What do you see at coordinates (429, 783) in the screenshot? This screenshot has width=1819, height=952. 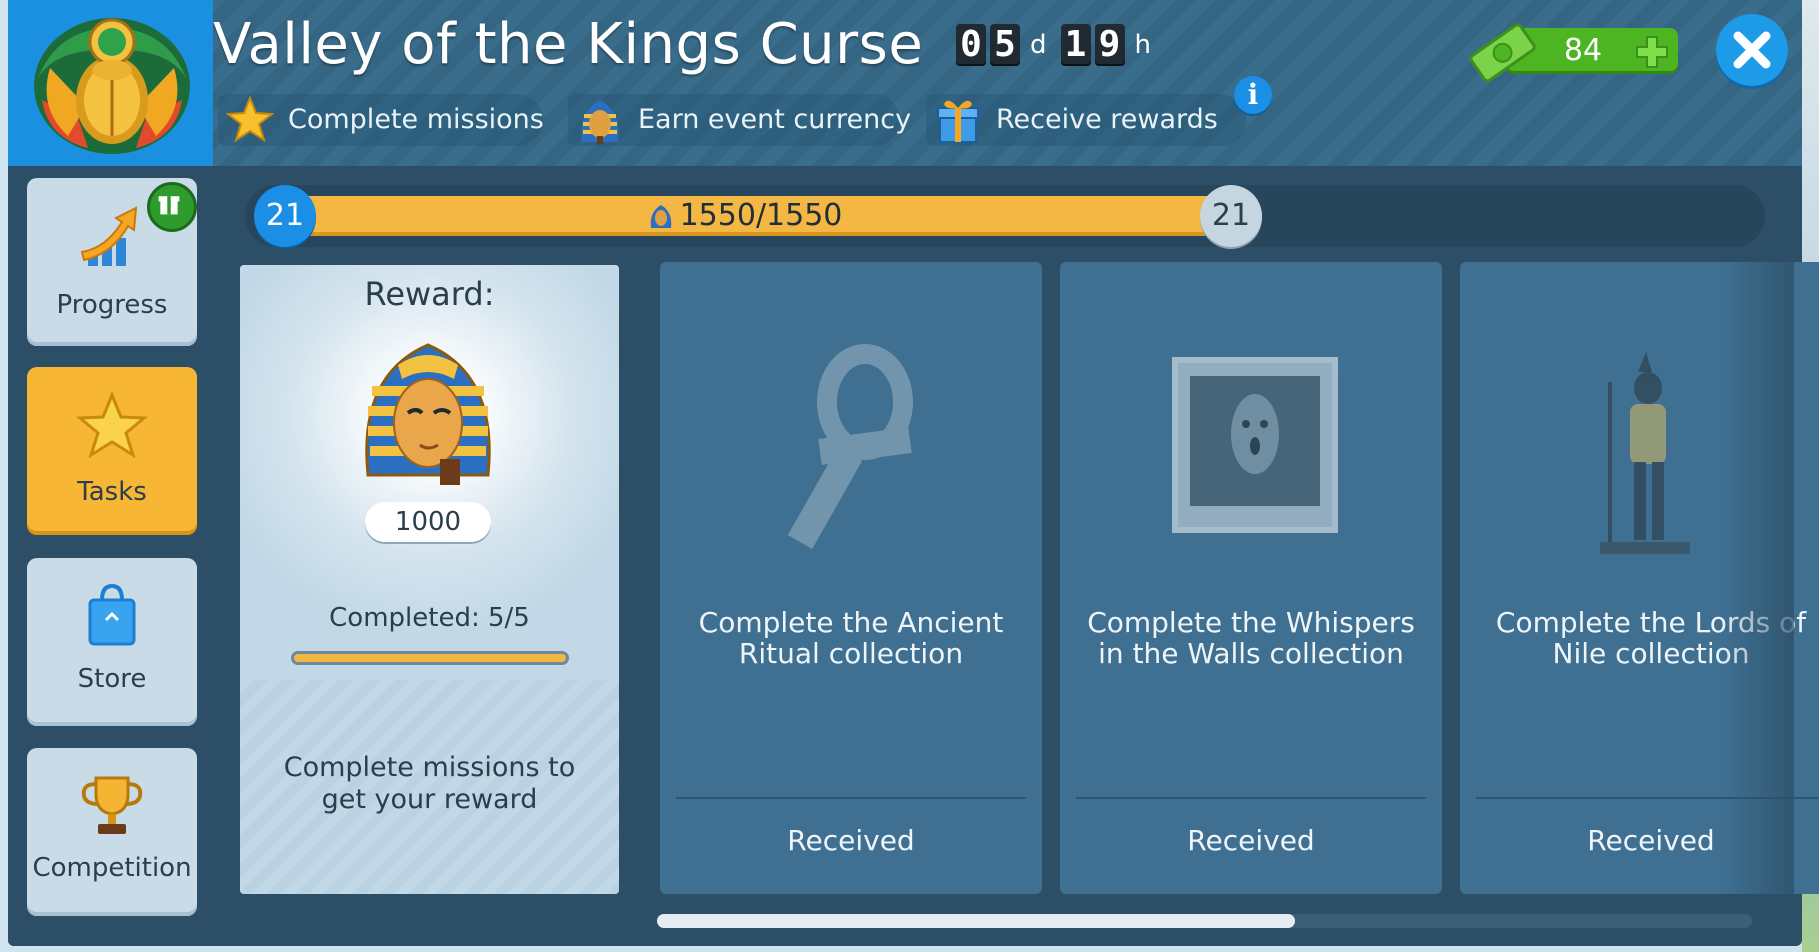 I see `reward-description: Complete missions to get your reward` at bounding box center [429, 783].